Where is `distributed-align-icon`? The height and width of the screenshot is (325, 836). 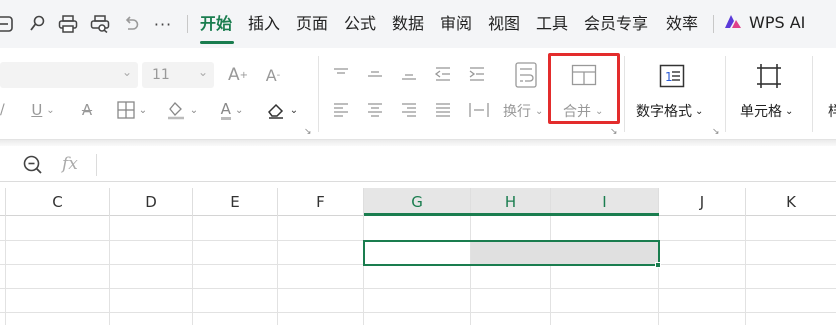
distributed-align-icon is located at coordinates (479, 110).